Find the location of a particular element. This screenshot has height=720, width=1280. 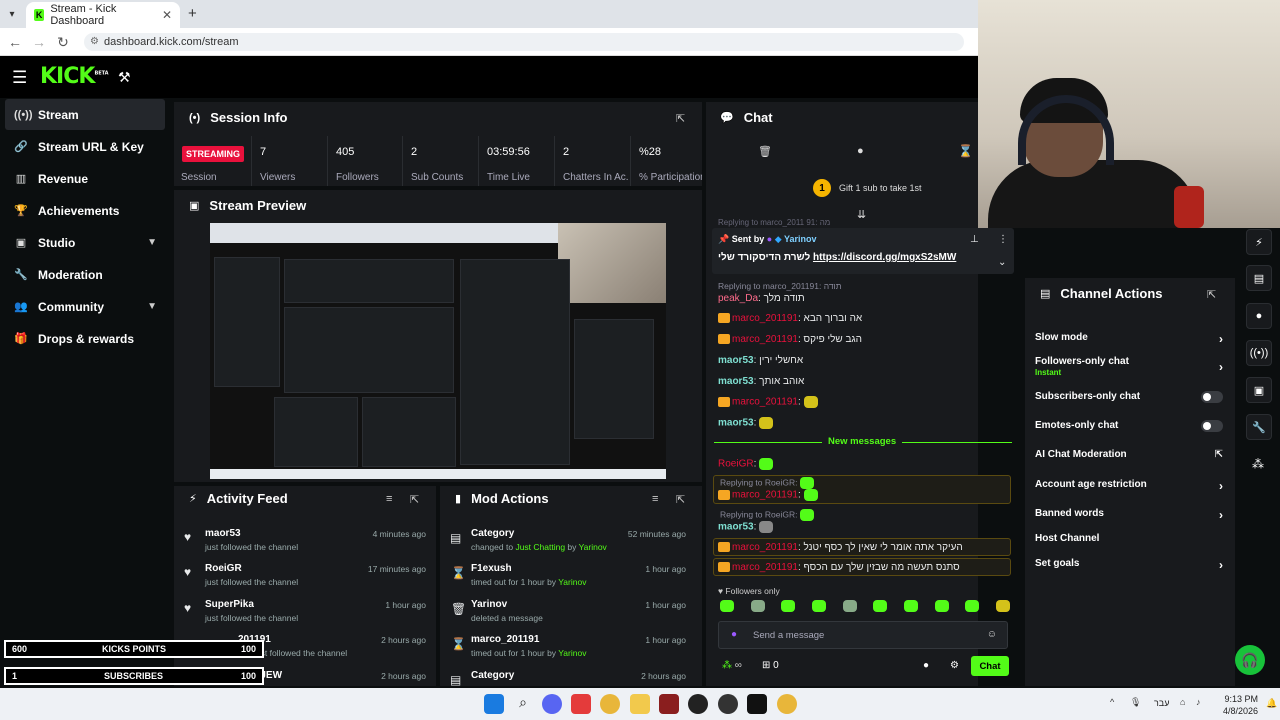

obs-icon is located at coordinates (728, 704).